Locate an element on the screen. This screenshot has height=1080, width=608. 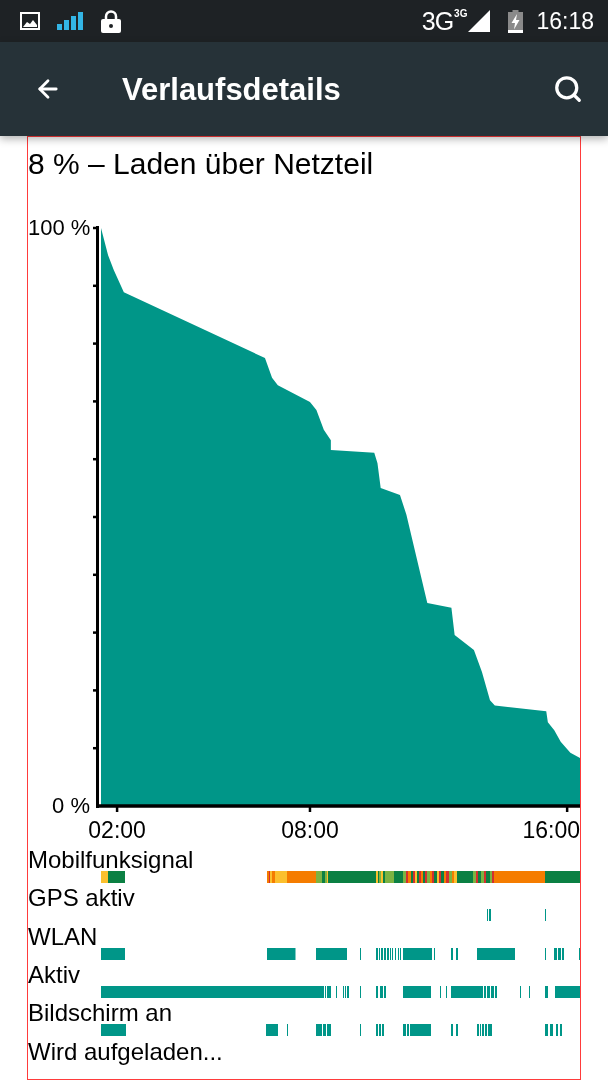
network-type-superscript: 3G is located at coordinates (461, 14).